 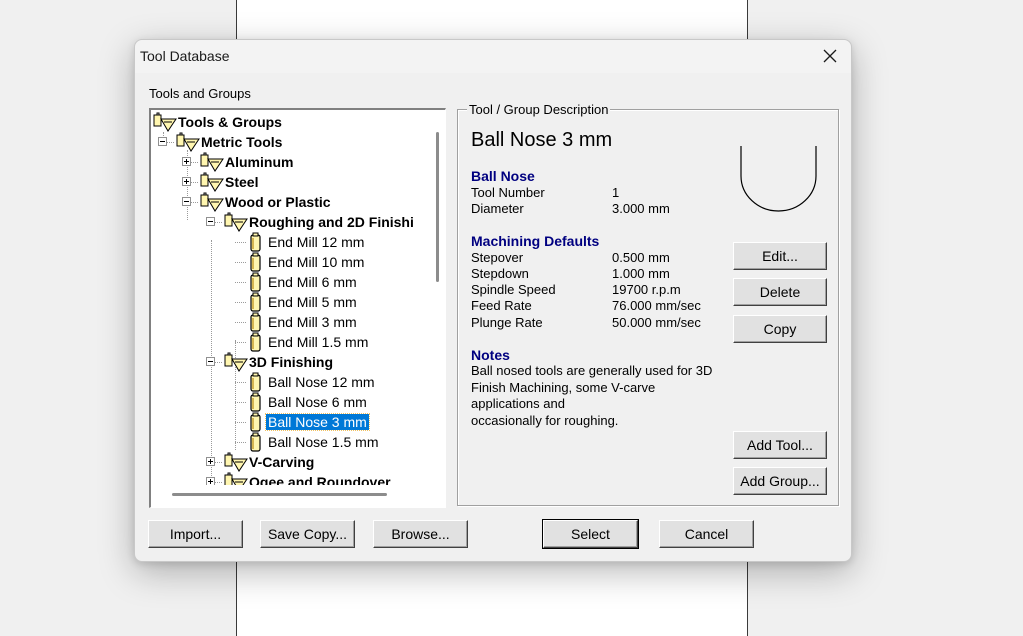 What do you see at coordinates (331, 222) in the screenshot?
I see `tree-node-label: Roughing and 2D Finishi` at bounding box center [331, 222].